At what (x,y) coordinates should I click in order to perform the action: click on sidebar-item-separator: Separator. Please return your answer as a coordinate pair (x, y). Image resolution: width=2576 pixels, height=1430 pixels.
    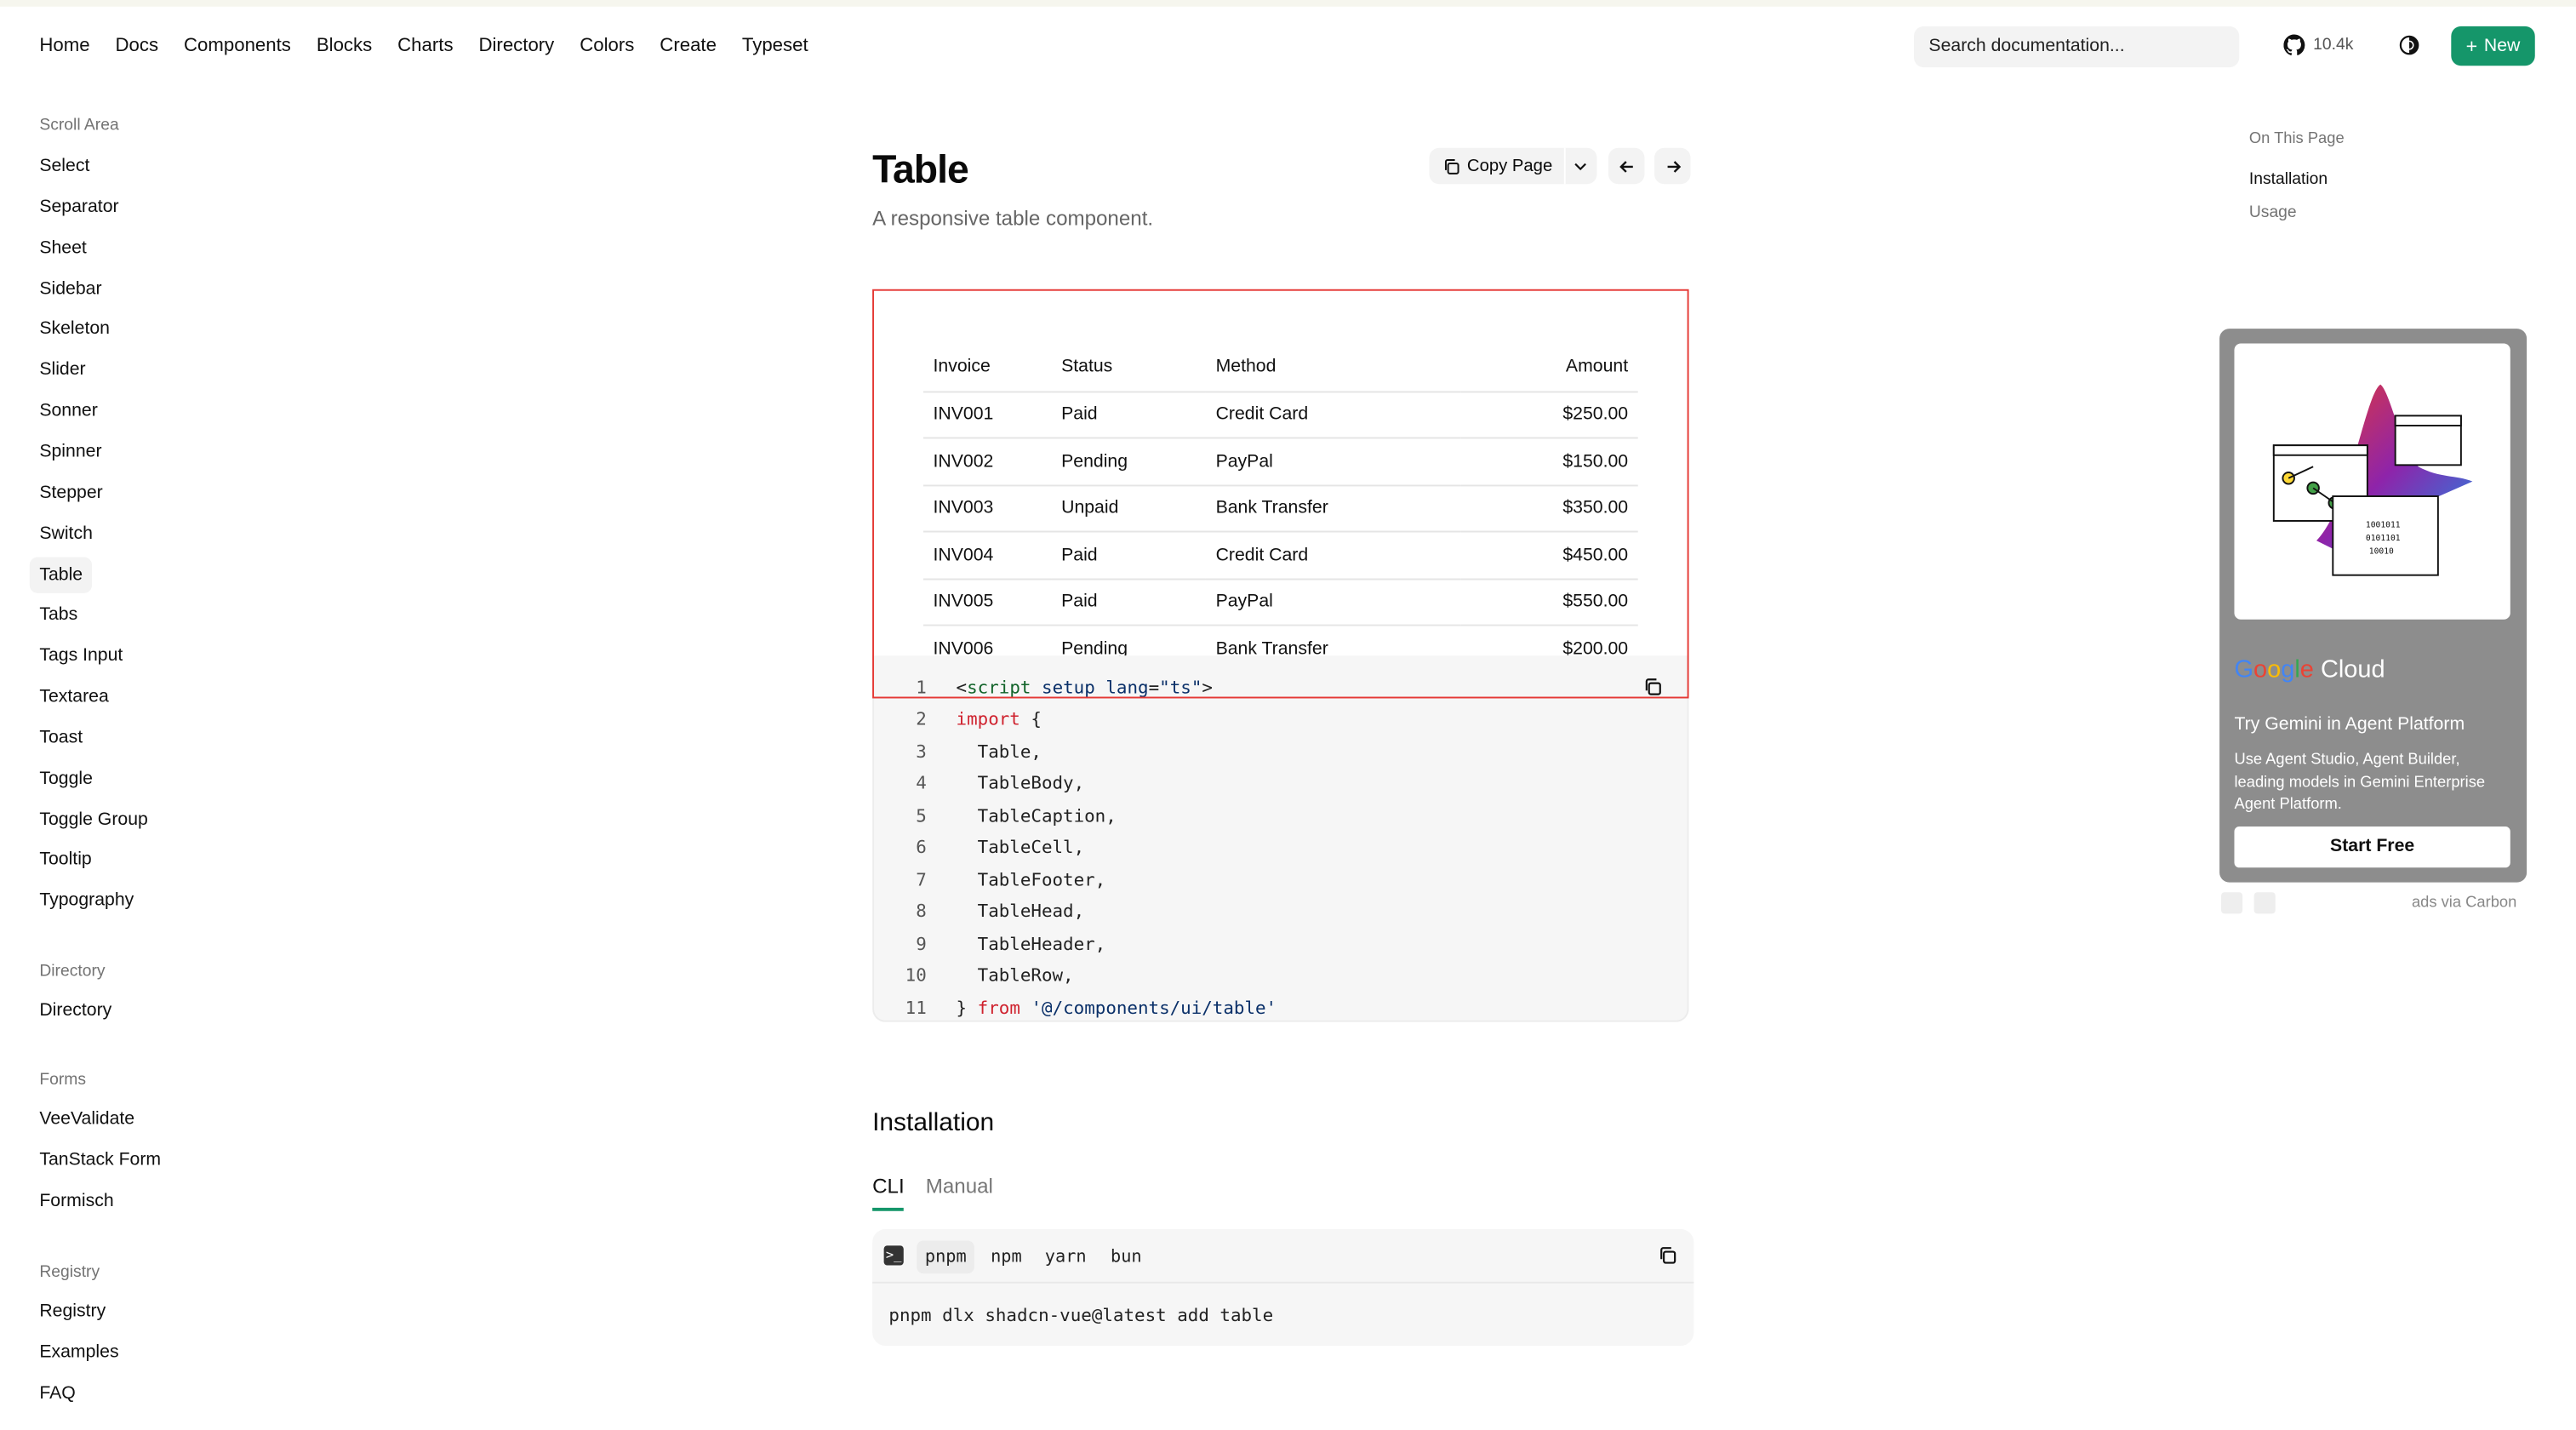
    Looking at the image, I should click on (79, 207).